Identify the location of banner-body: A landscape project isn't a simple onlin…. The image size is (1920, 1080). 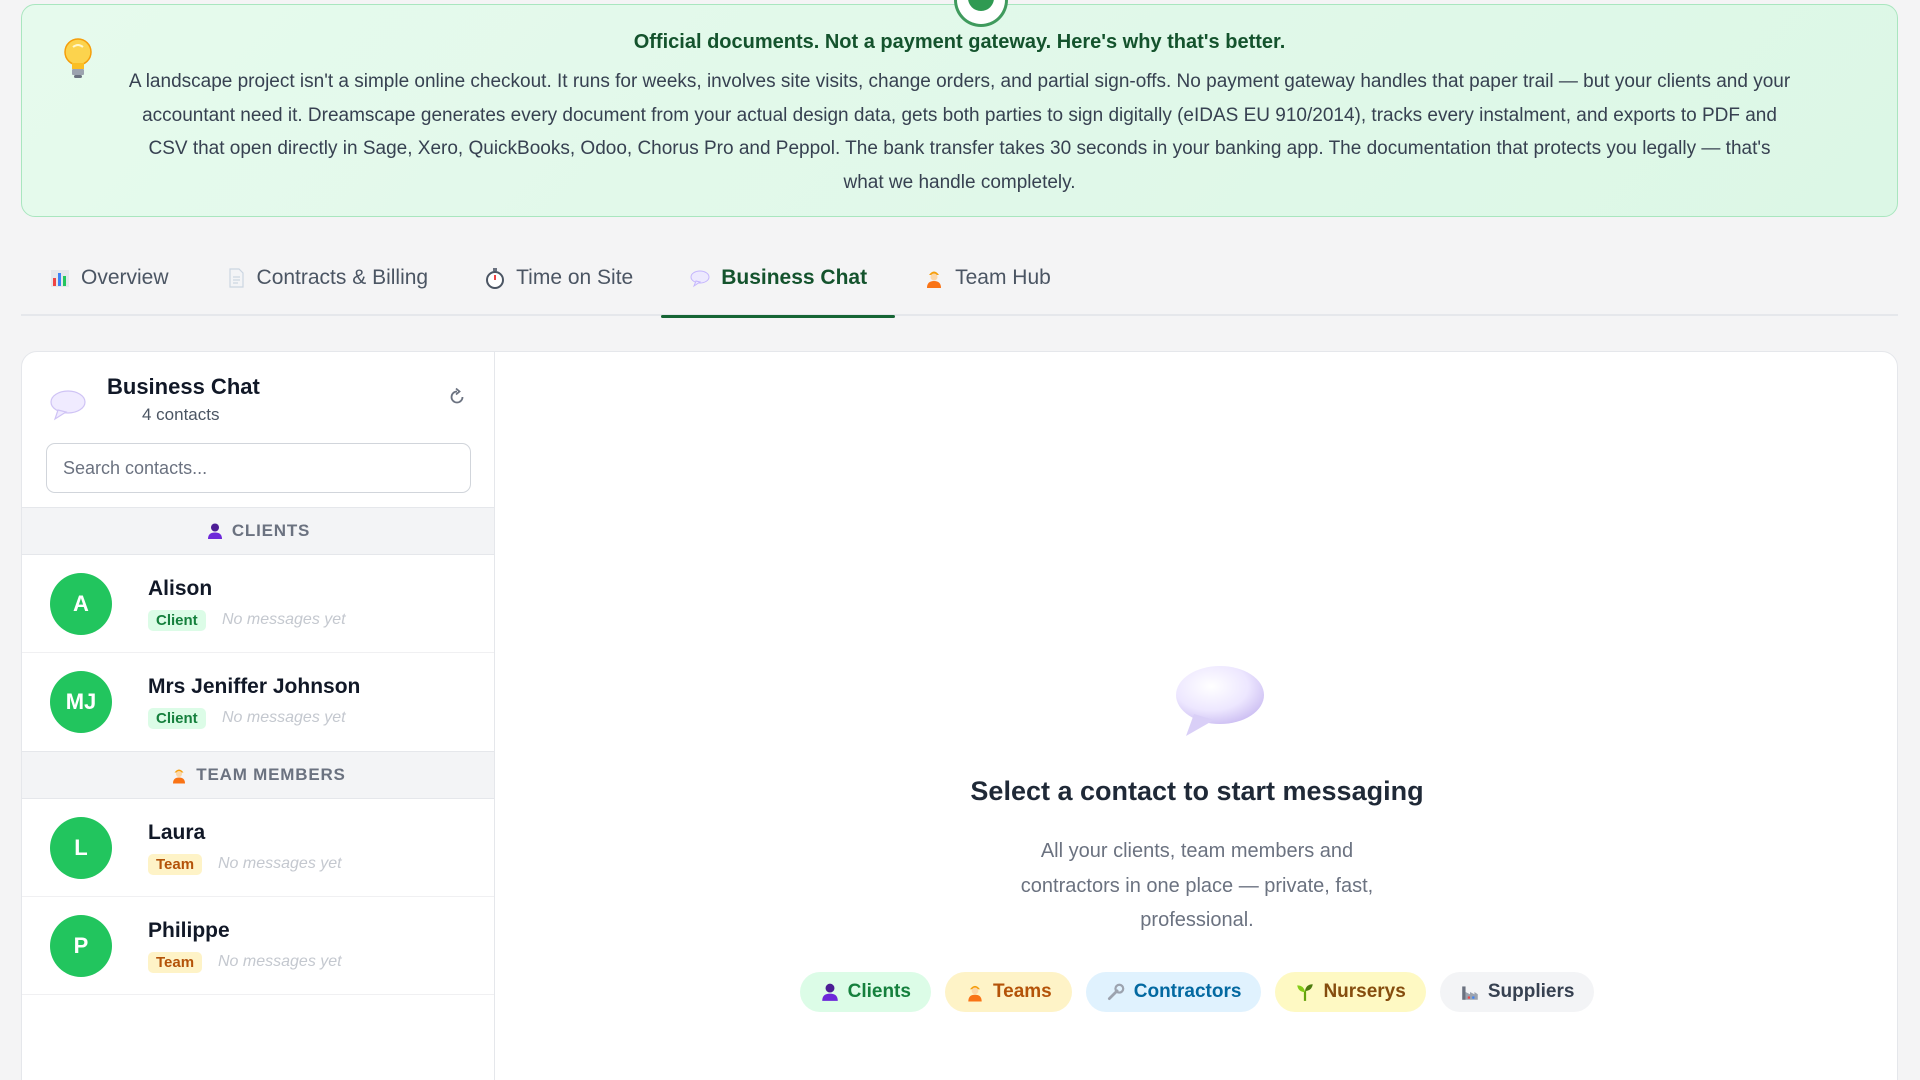
(959, 132).